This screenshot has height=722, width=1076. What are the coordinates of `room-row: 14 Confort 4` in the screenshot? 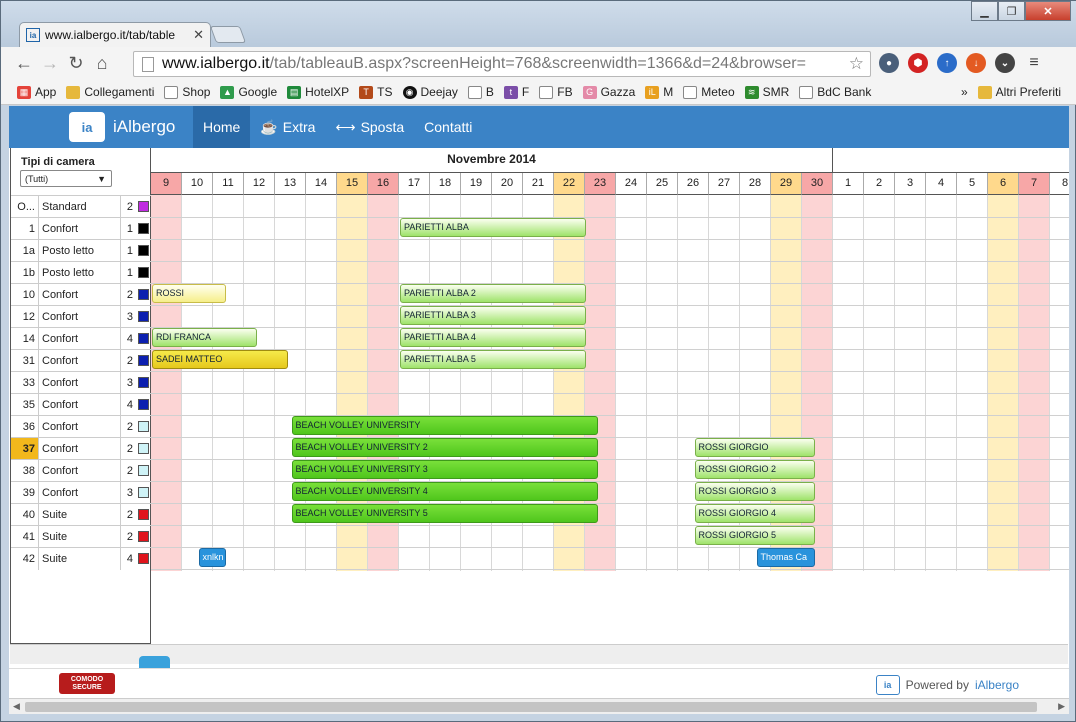 It's located at (81, 338).